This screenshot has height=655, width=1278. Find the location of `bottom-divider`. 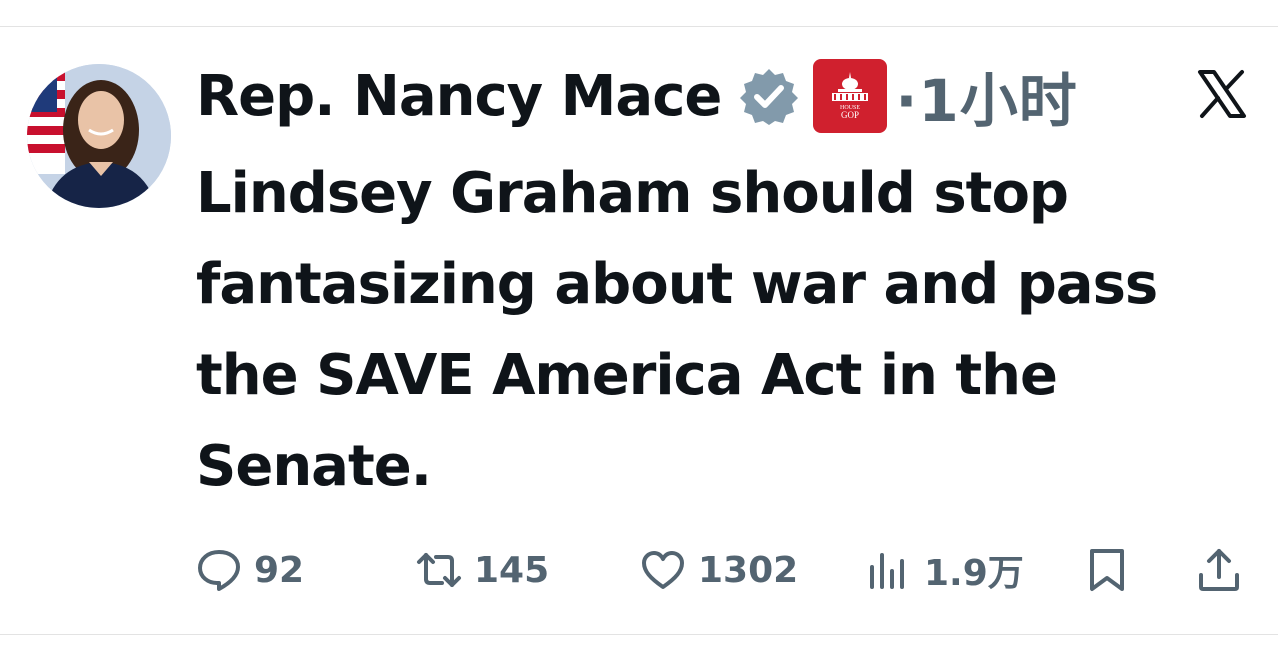

bottom-divider is located at coordinates (639, 634).